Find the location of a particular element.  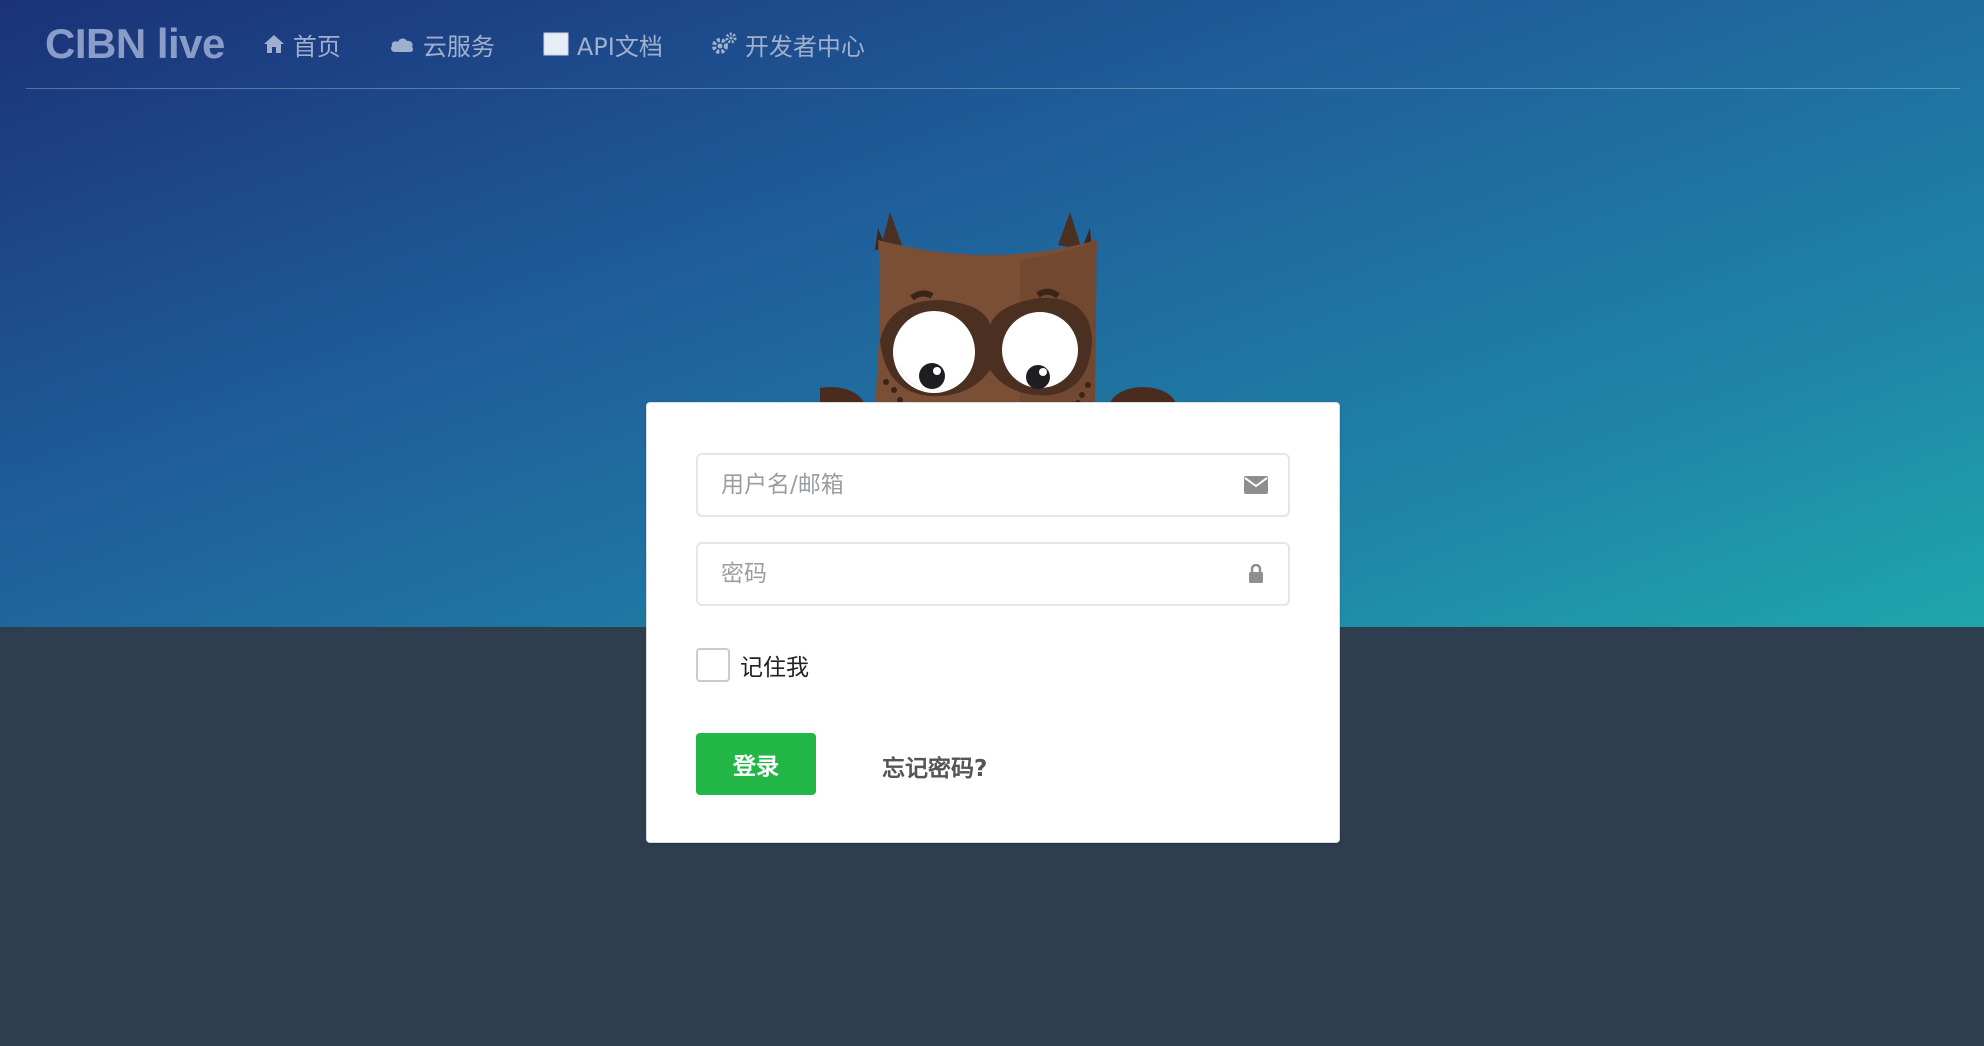

nav-item-developer-center: 开发者中心 is located at coordinates (788, 44).